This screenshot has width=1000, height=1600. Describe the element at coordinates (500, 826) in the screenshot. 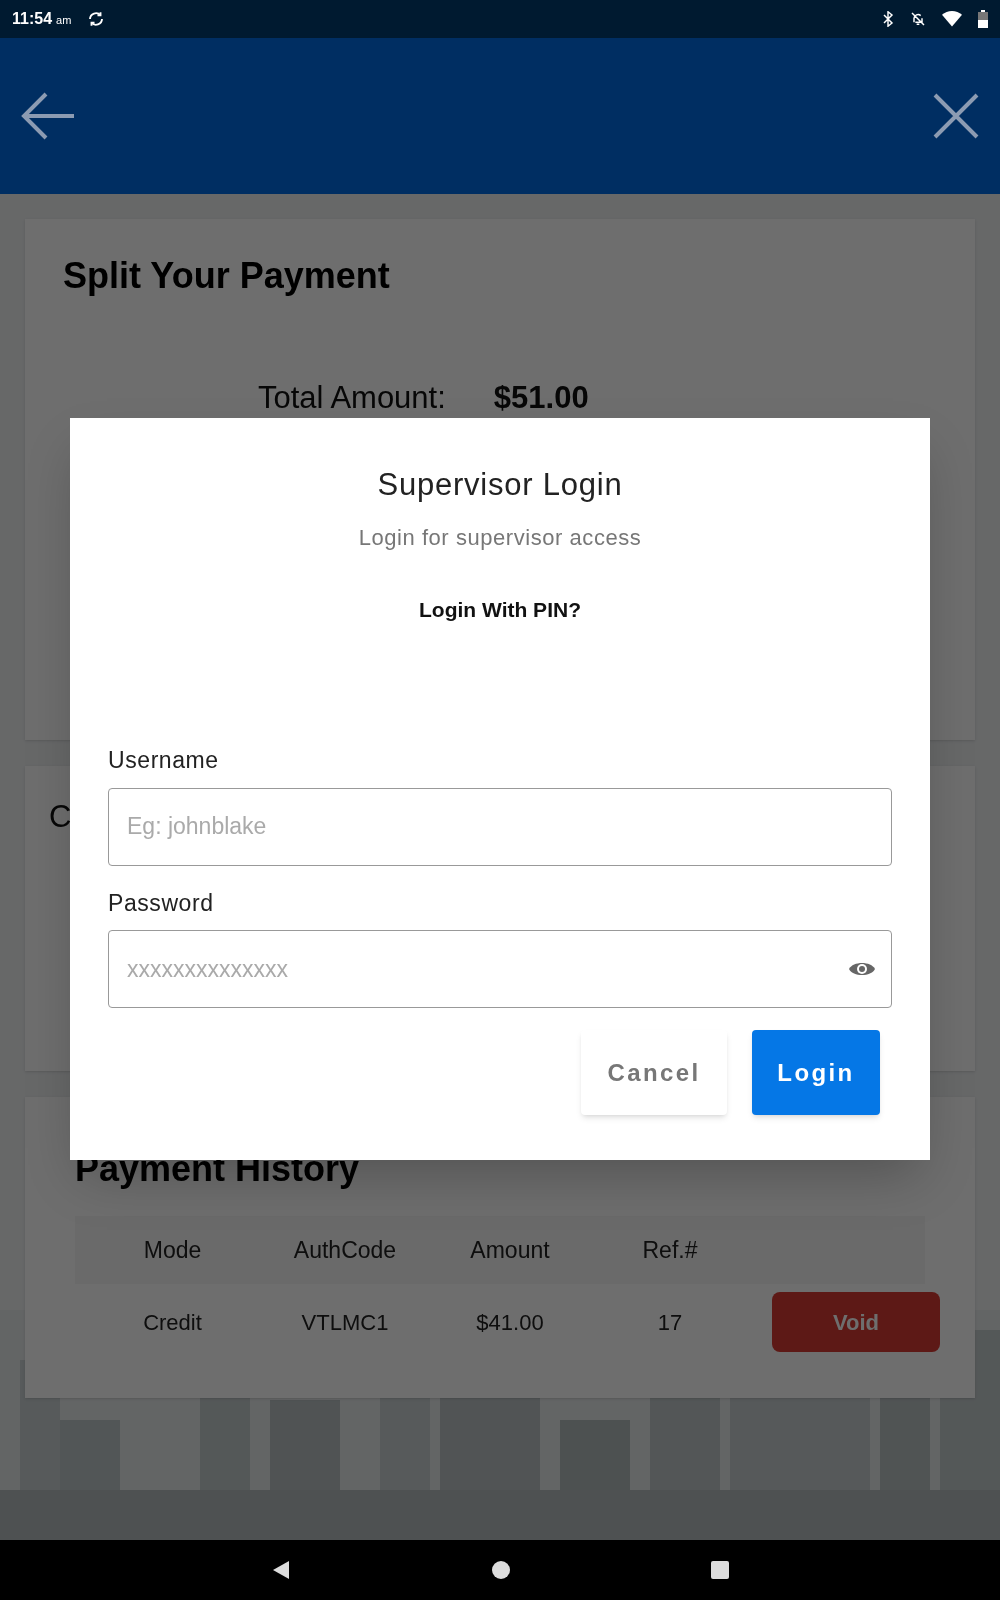

I see `username-field: Eg: johnblake` at that location.